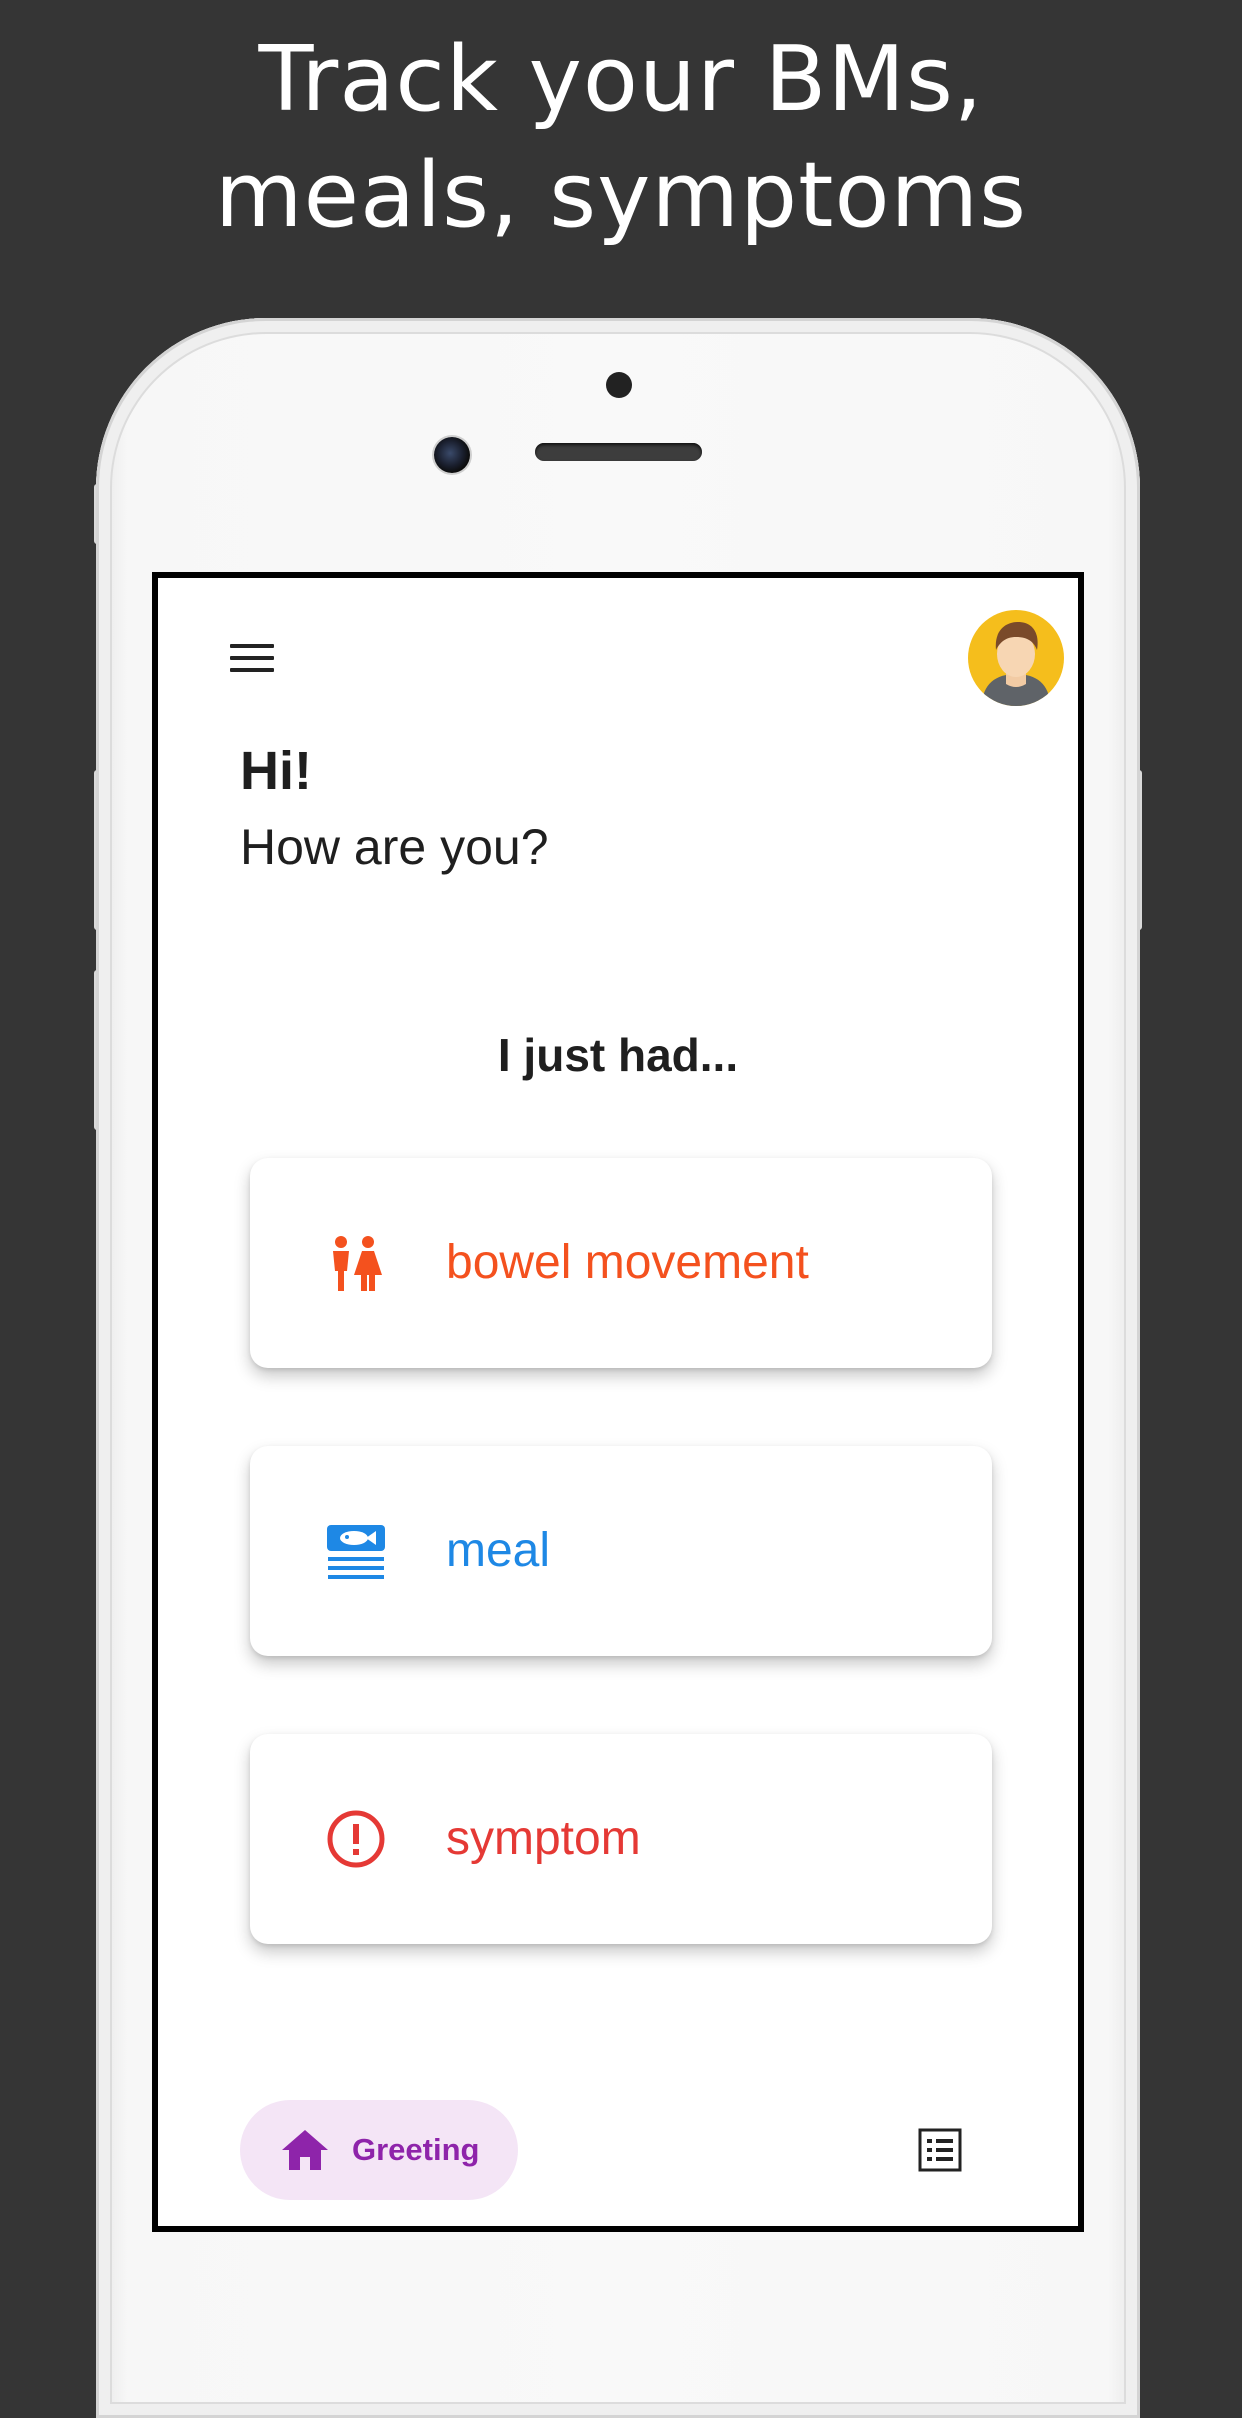  Describe the element at coordinates (618, 452) in the screenshot. I see `earpiece-speaker` at that location.